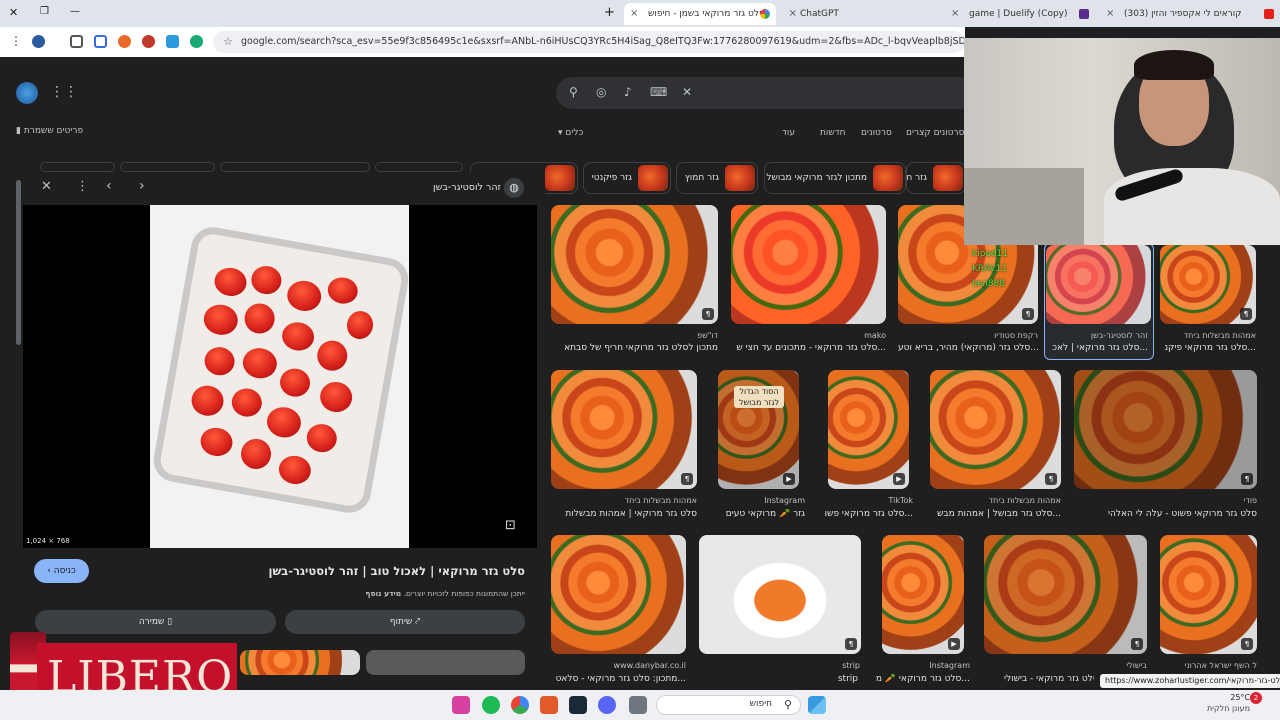 The width and height of the screenshot is (1280, 720). What do you see at coordinates (49, 131) in the screenshot?
I see `saved-items-link: ▮ פריטים ששמרת` at bounding box center [49, 131].